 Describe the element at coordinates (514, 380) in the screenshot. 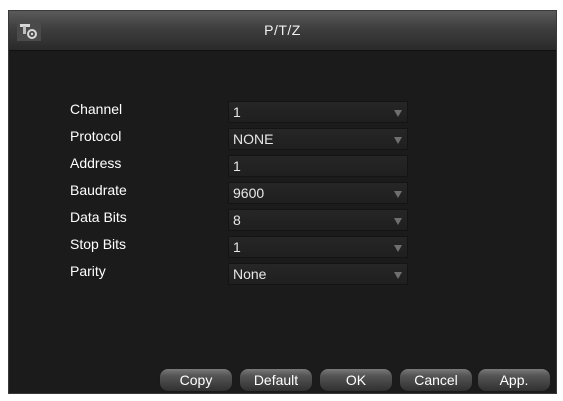

I see `apply-button: App.` at that location.